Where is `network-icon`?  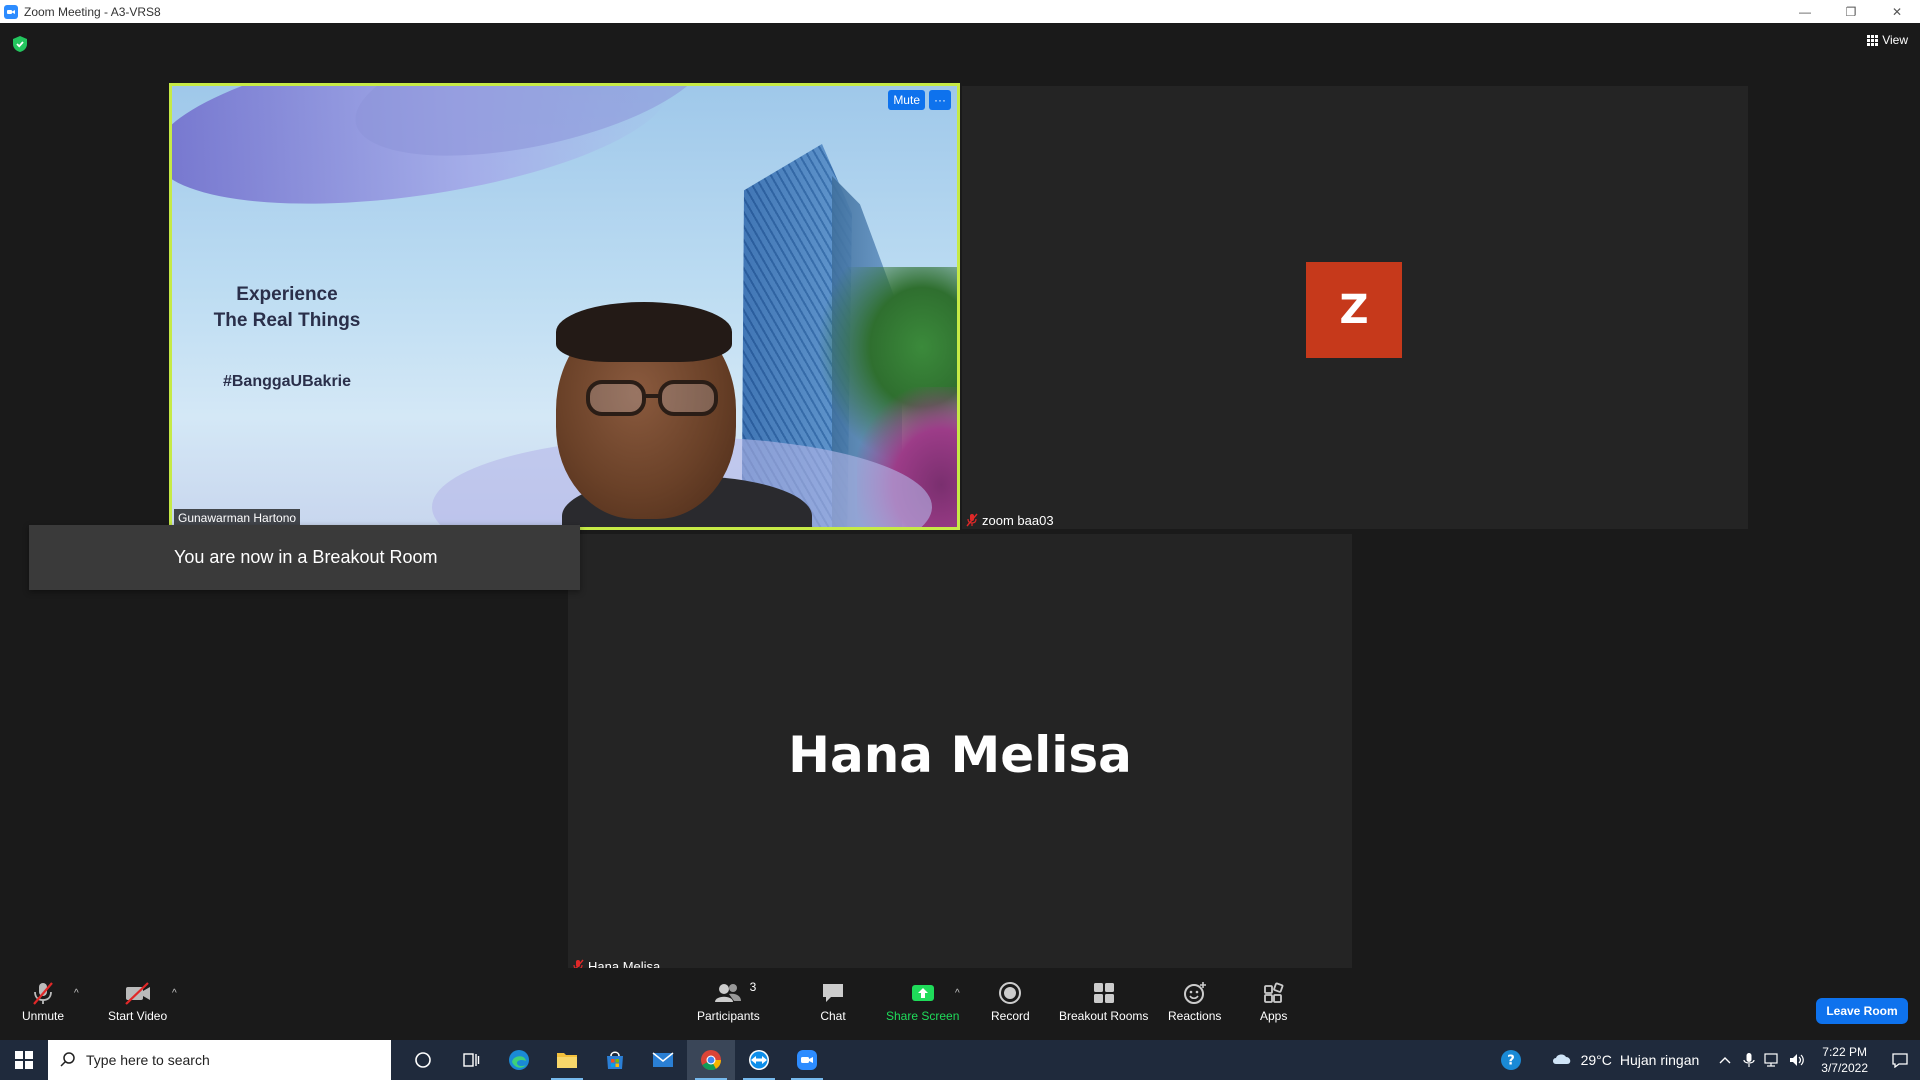
network-icon is located at coordinates (1773, 1060).